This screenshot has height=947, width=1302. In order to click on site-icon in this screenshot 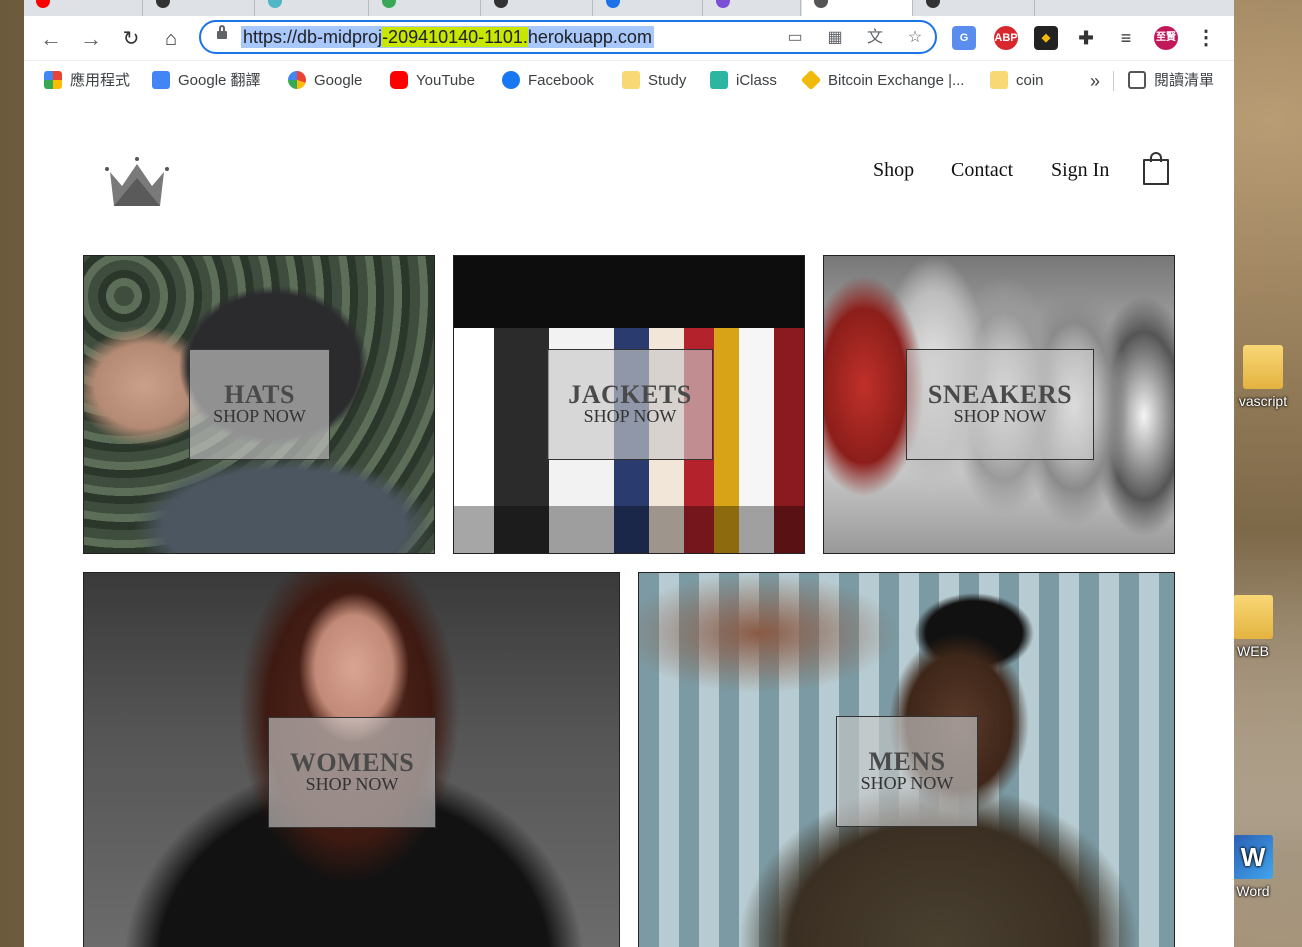, I will do `click(821, 4)`.